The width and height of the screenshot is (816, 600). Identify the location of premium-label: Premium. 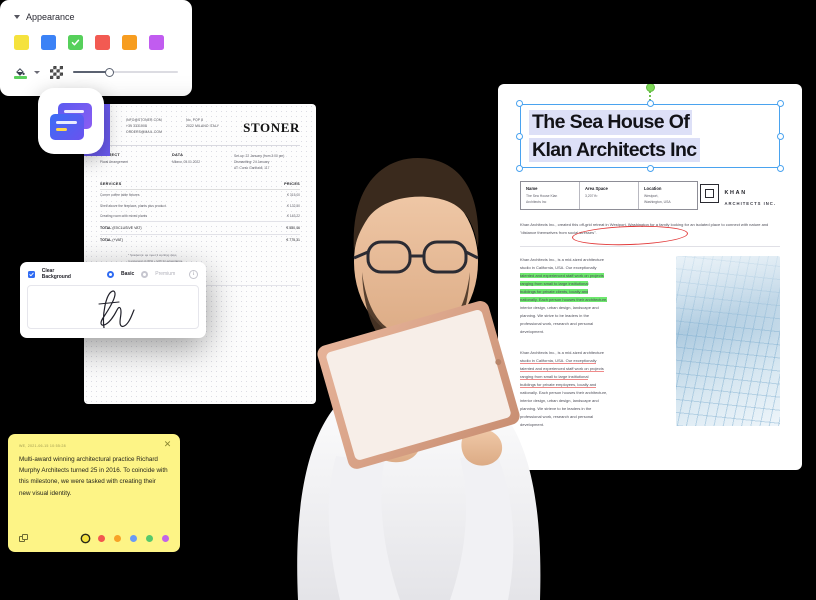
(165, 274).